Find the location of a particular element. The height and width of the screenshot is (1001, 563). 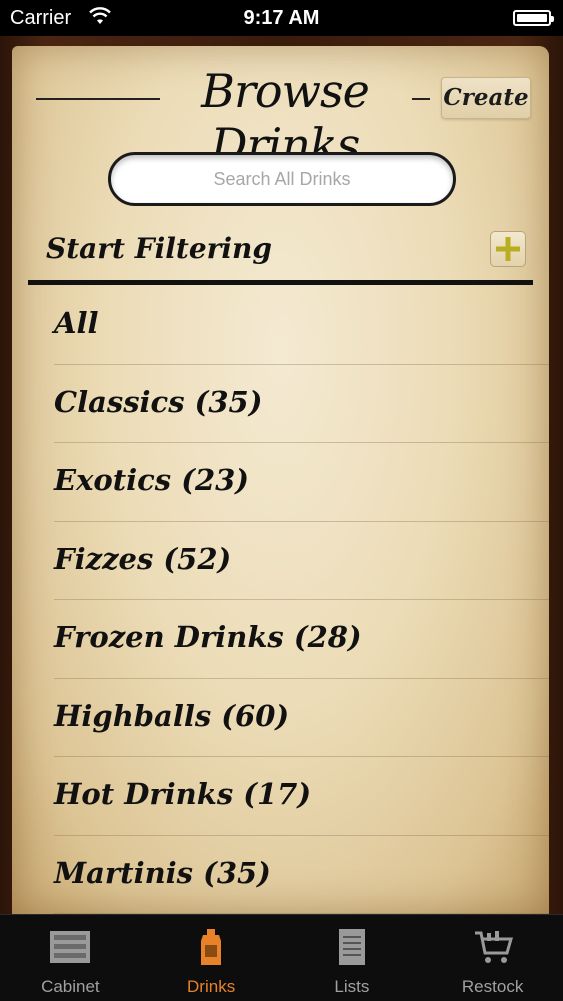

add-filter-button is located at coordinates (508, 249).